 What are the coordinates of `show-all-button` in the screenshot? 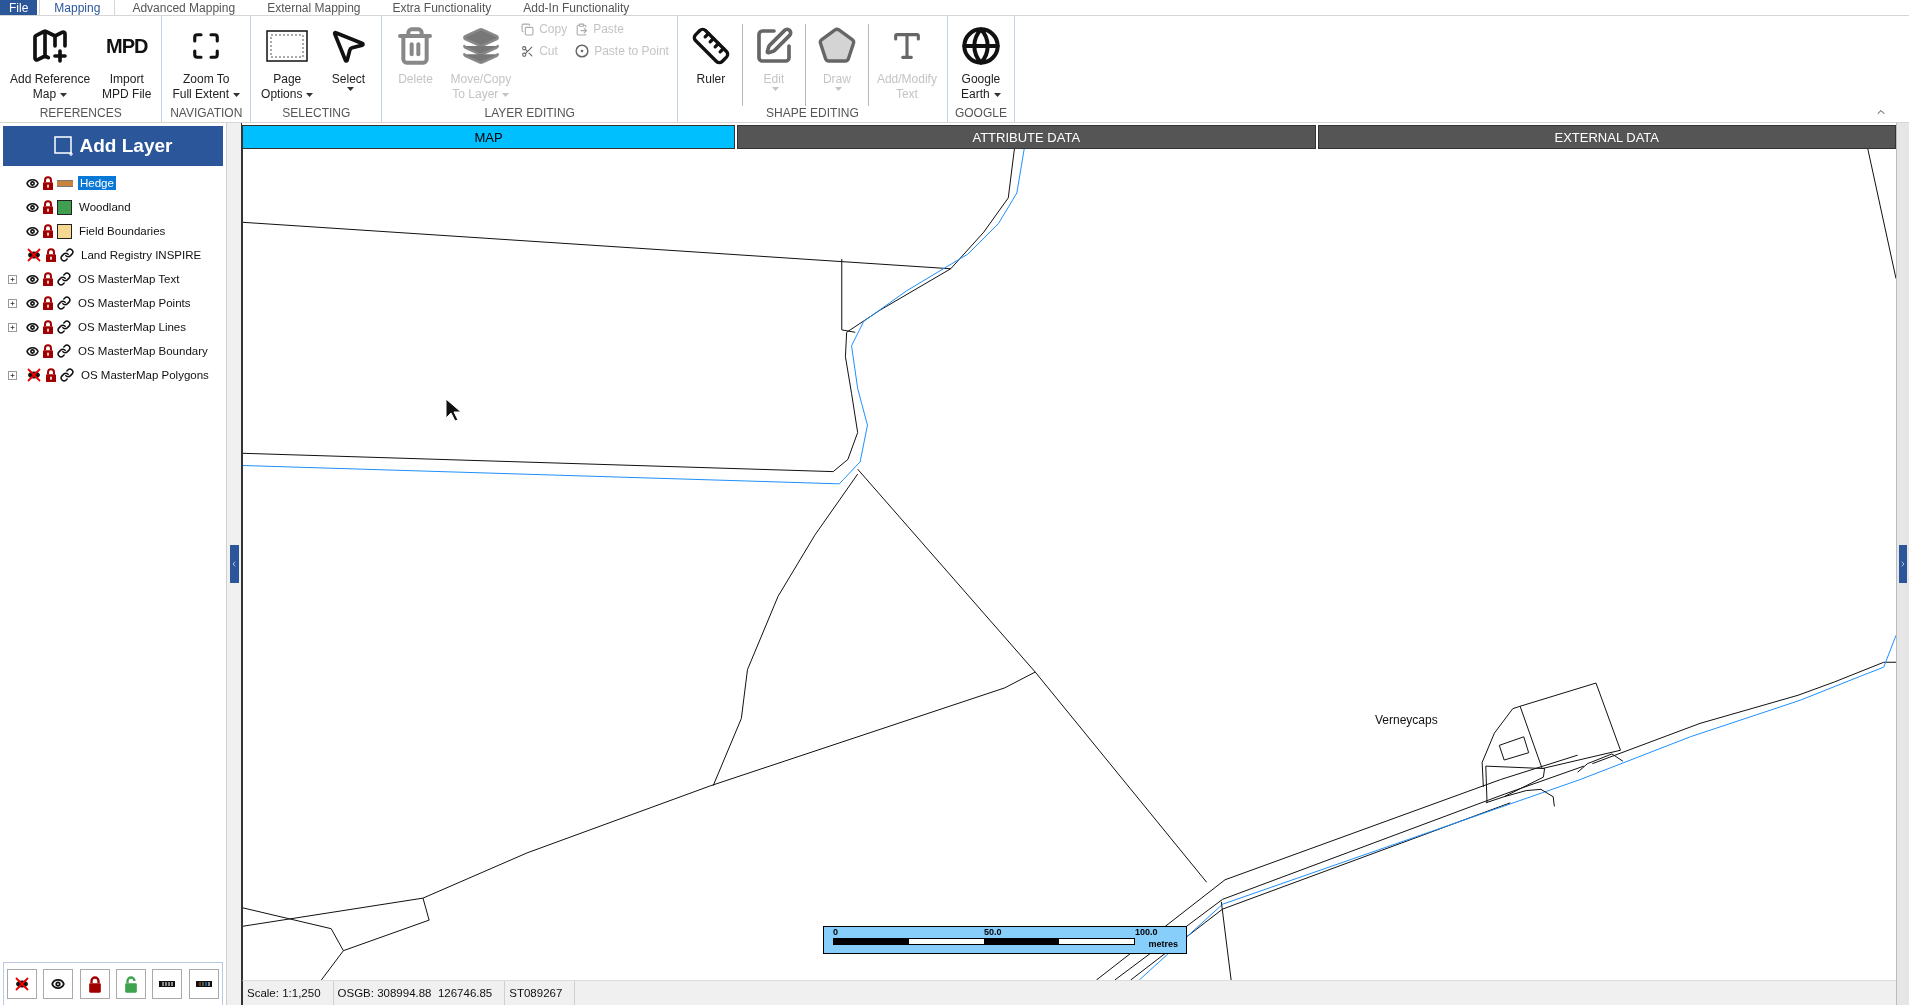 It's located at (58, 984).